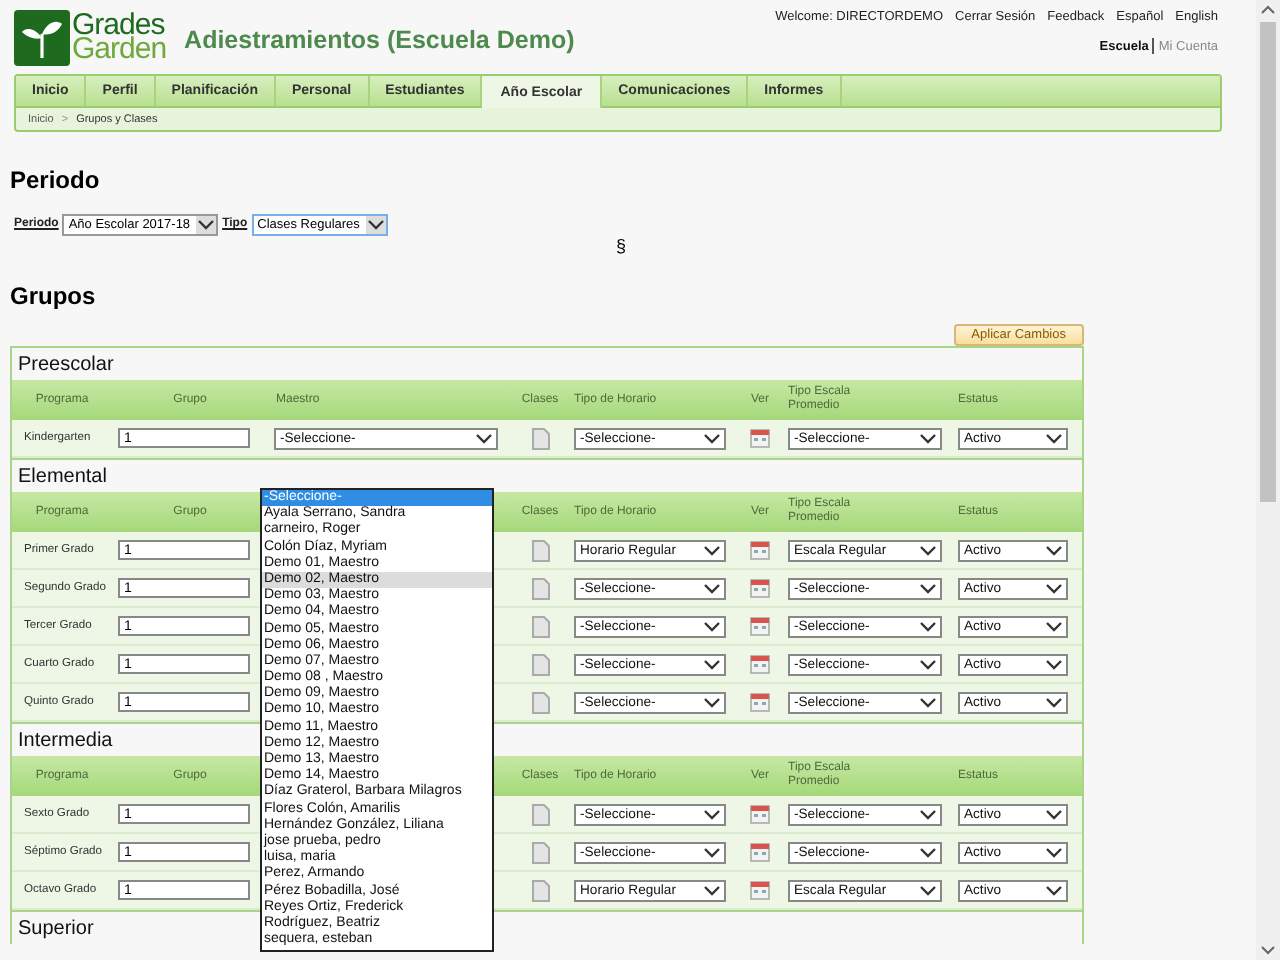 This screenshot has height=960, width=1280. What do you see at coordinates (56, 928) in the screenshot?
I see `section-title: Superior` at bounding box center [56, 928].